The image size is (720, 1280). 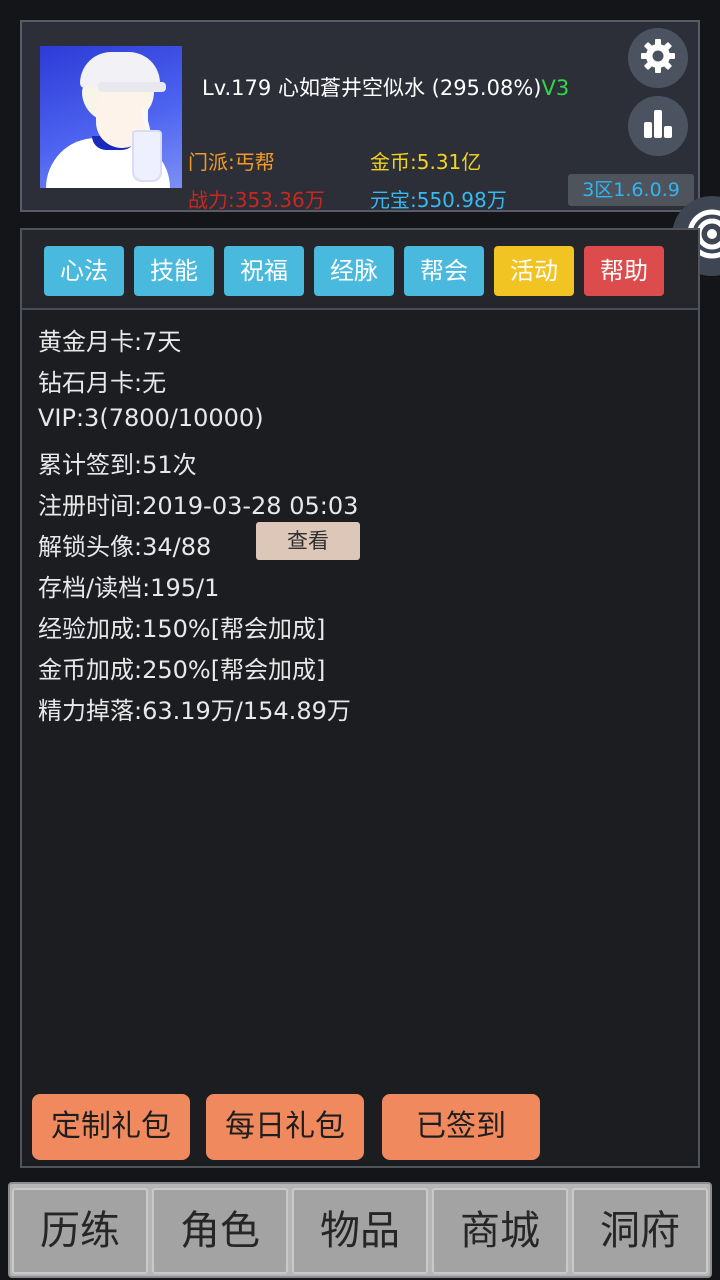 I want to click on tab-bar: 心法 技能 祝福 经脉 帮会 活动 帮助, so click(x=360, y=270).